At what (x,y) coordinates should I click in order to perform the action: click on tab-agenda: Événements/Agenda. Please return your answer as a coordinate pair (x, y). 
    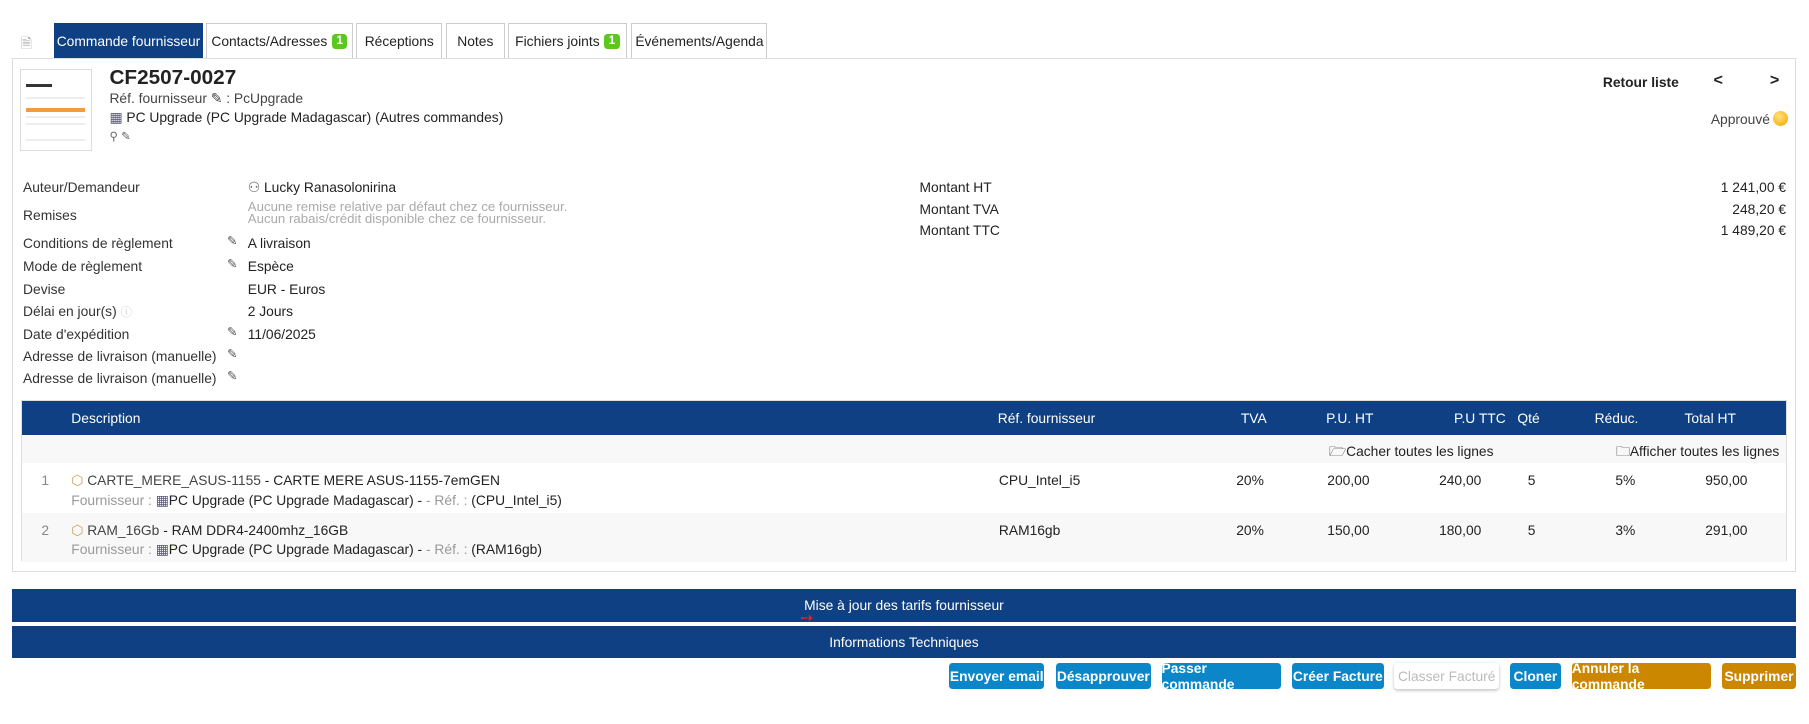
    Looking at the image, I should click on (699, 41).